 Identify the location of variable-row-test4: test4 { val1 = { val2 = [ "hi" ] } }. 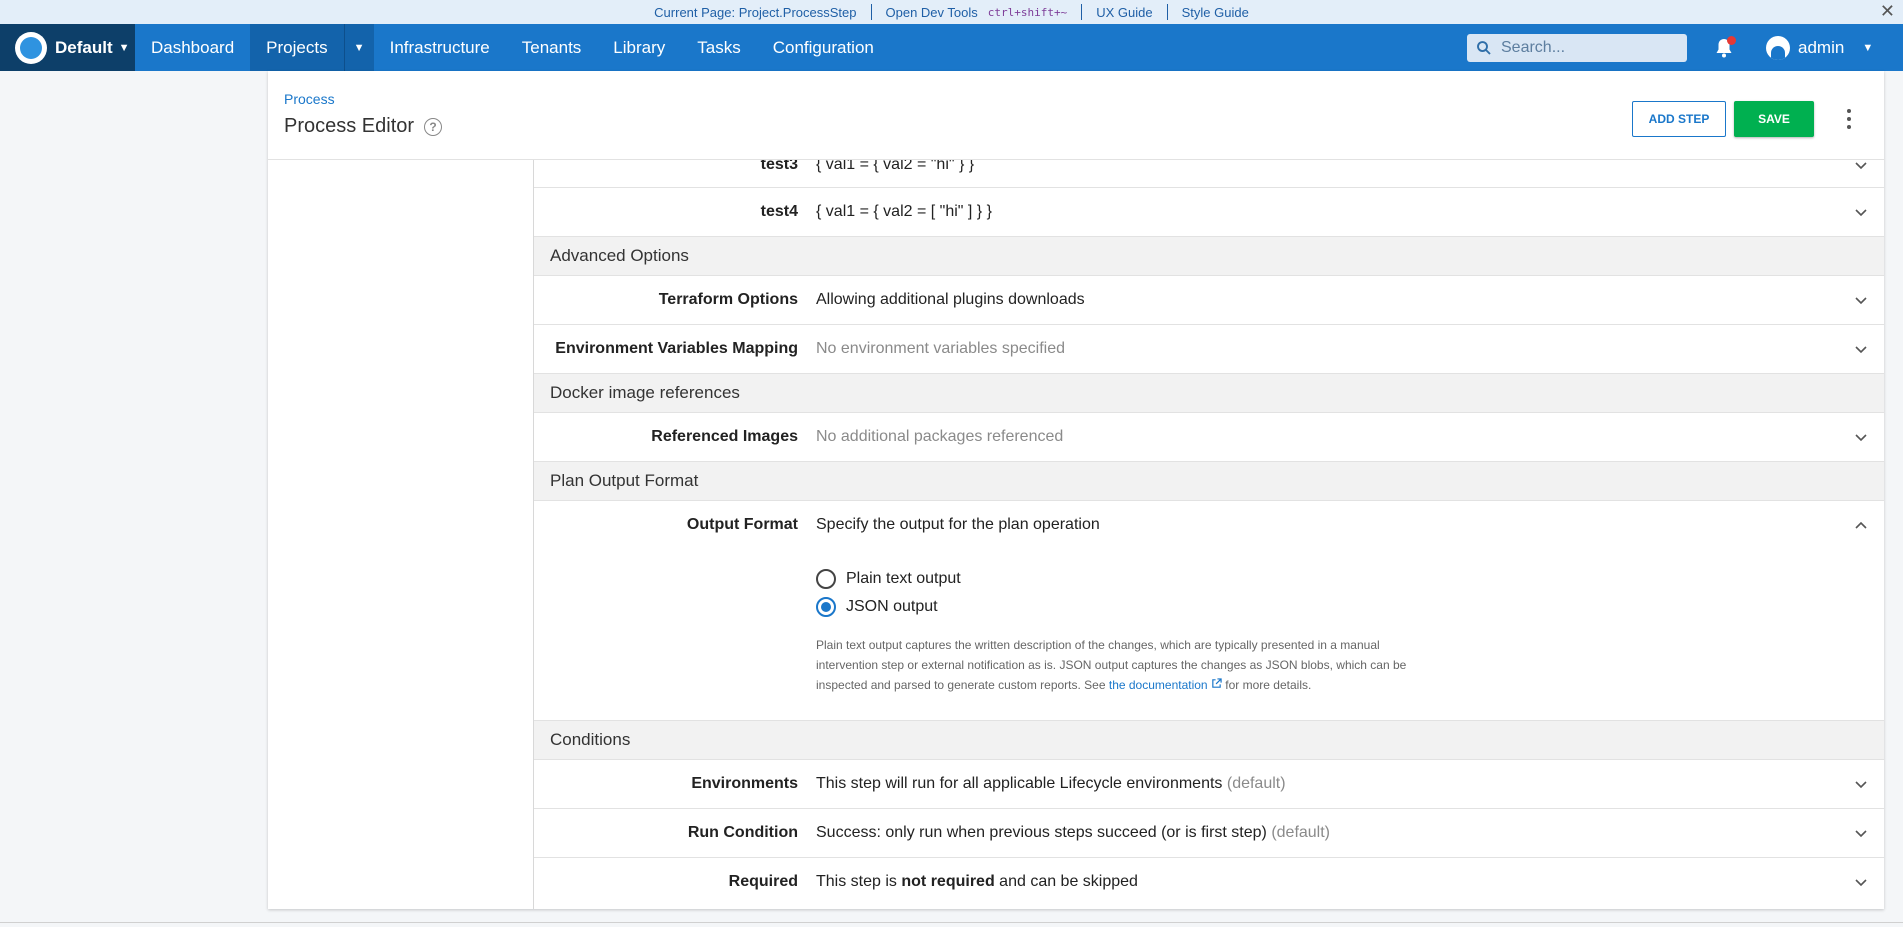
(1209, 212).